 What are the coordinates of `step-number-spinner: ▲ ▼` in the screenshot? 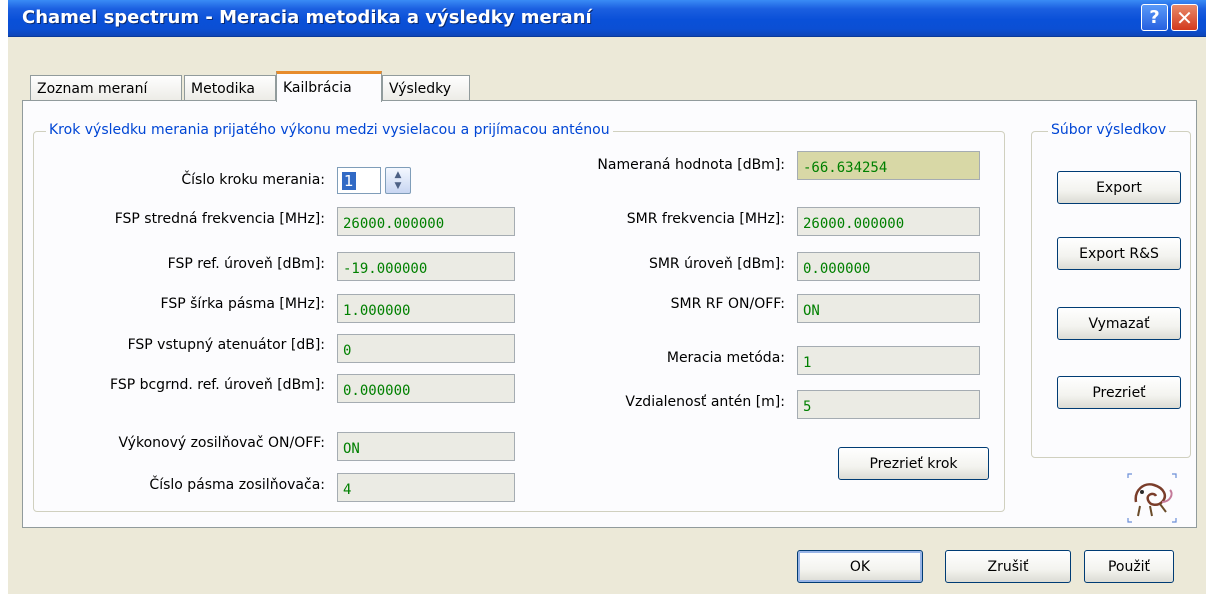 It's located at (398, 180).